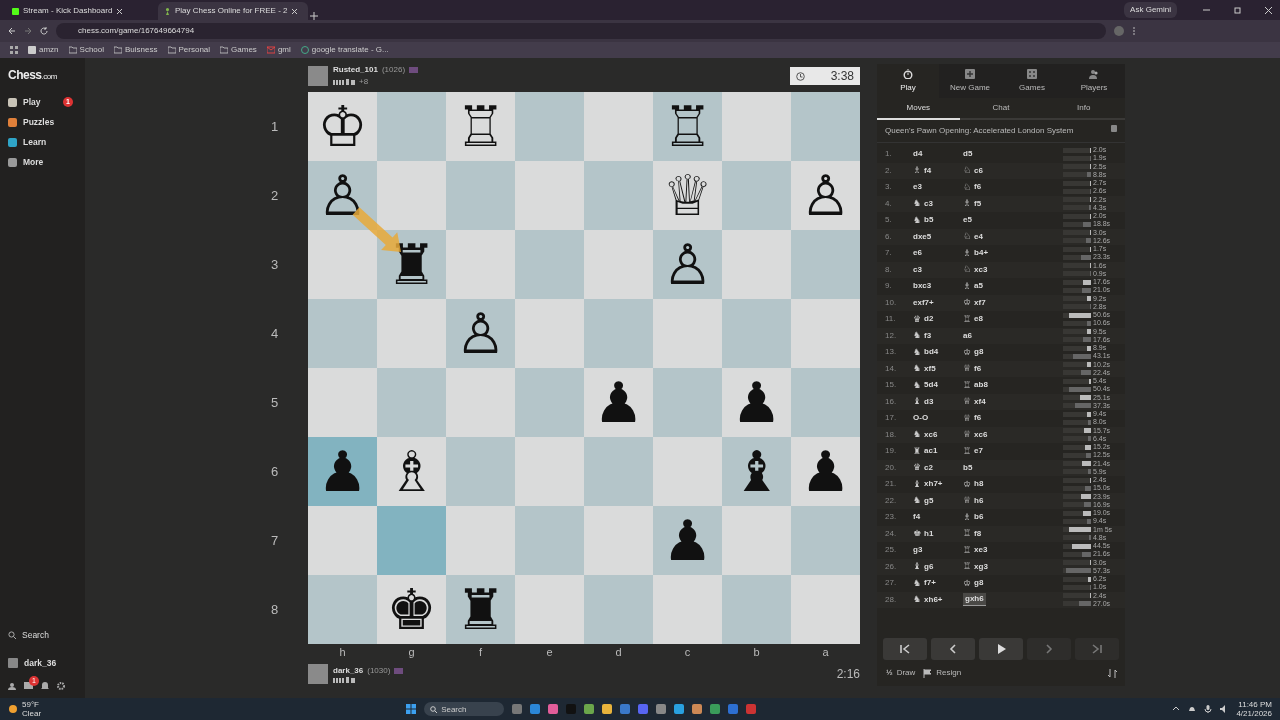 This screenshot has height=720, width=1280. What do you see at coordinates (942, 673) in the screenshot?
I see `resign-button: Resign` at bounding box center [942, 673].